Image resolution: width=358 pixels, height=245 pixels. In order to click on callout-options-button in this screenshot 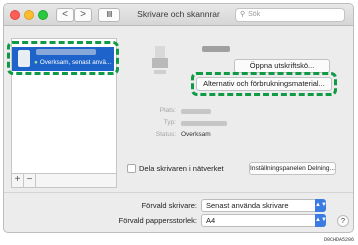, I will do `click(264, 84)`.